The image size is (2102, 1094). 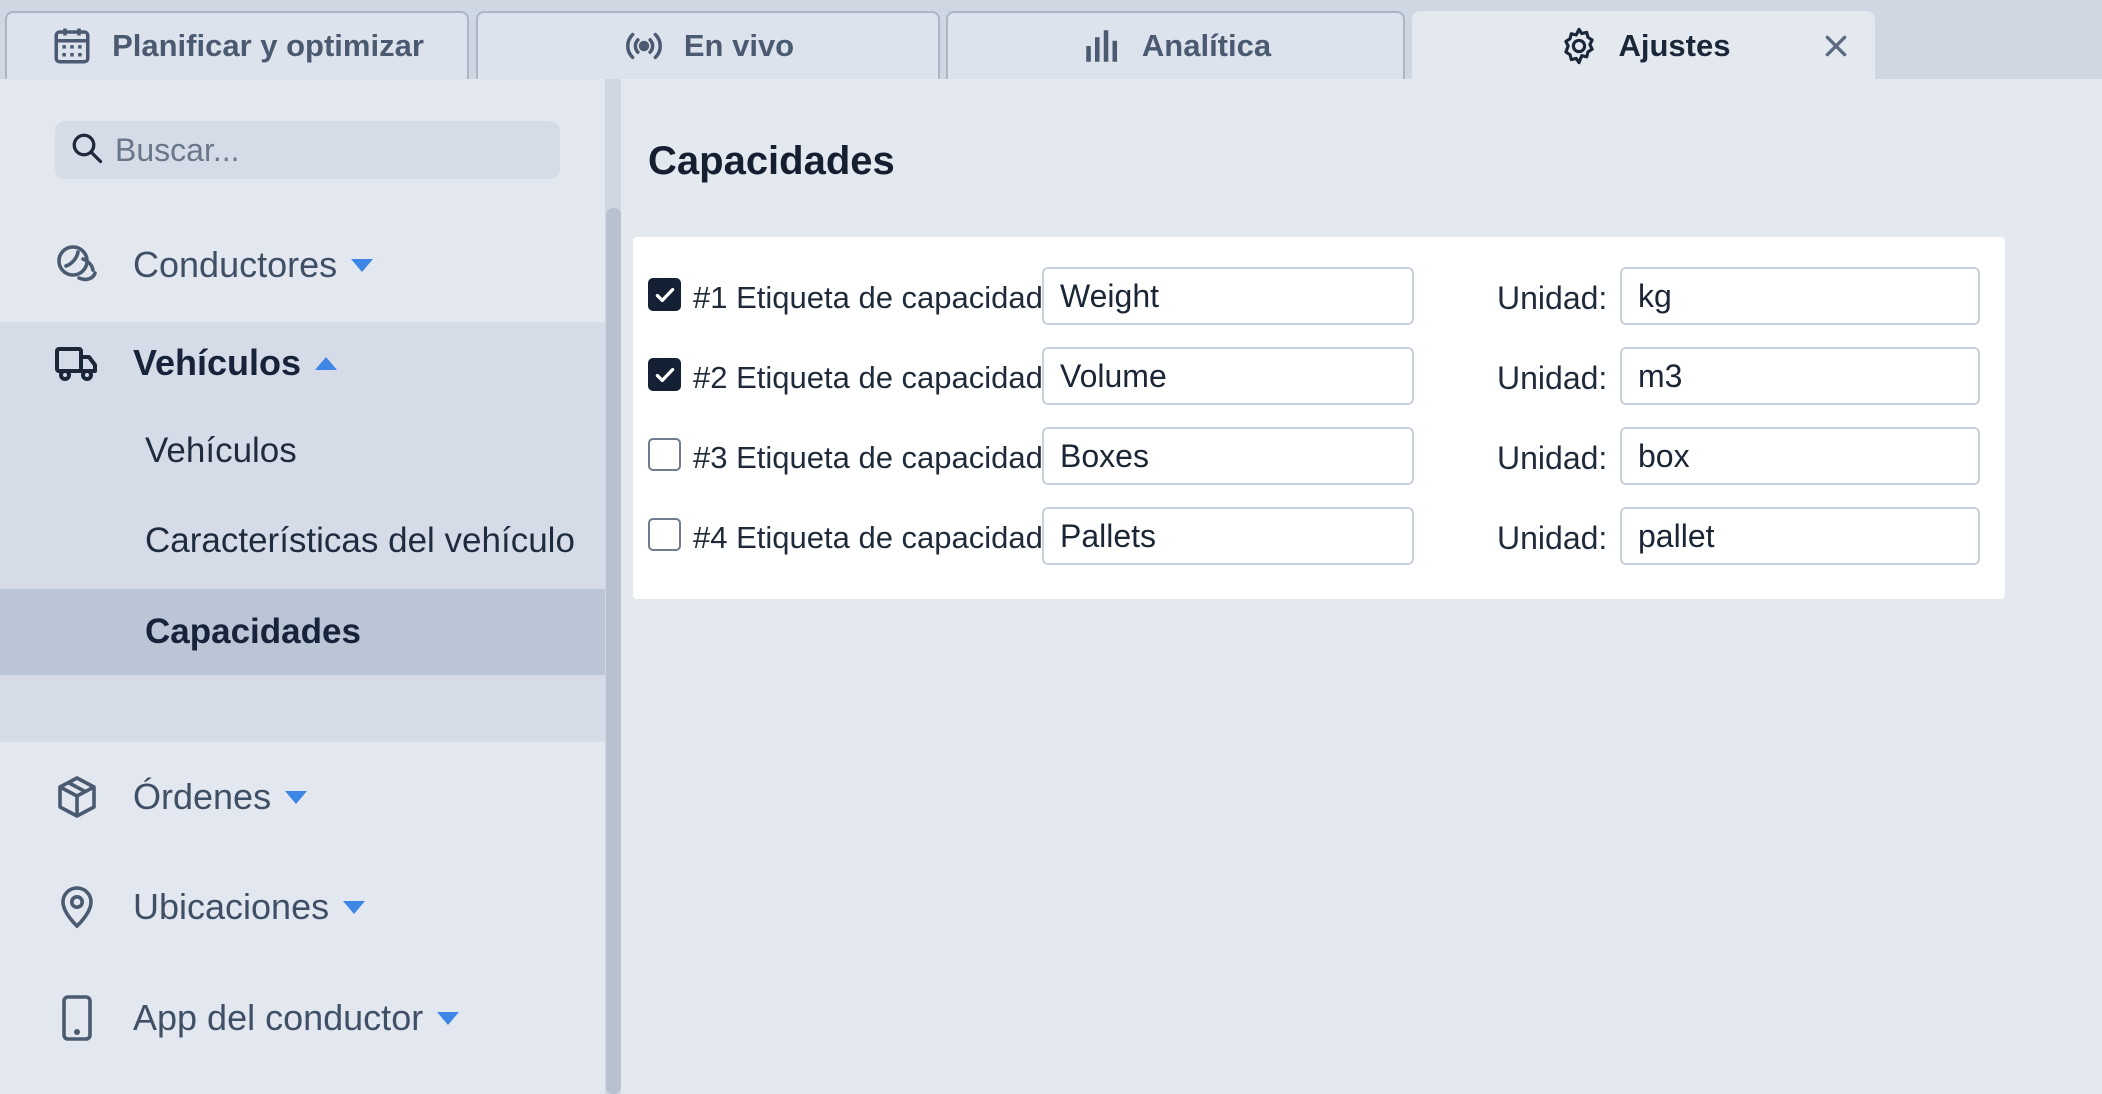 What do you see at coordinates (872, 377) in the screenshot?
I see `capacity-label: #2 Etiqueta de capacidad:` at bounding box center [872, 377].